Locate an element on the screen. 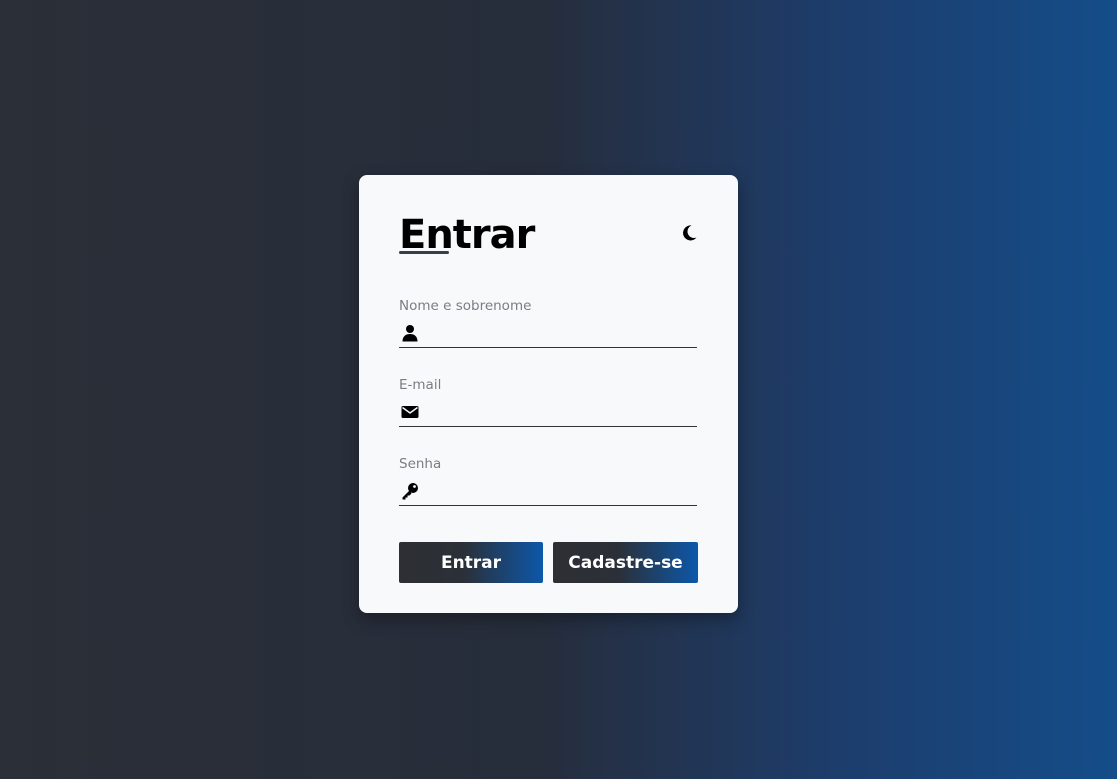  email-label: E-mail is located at coordinates (420, 385).